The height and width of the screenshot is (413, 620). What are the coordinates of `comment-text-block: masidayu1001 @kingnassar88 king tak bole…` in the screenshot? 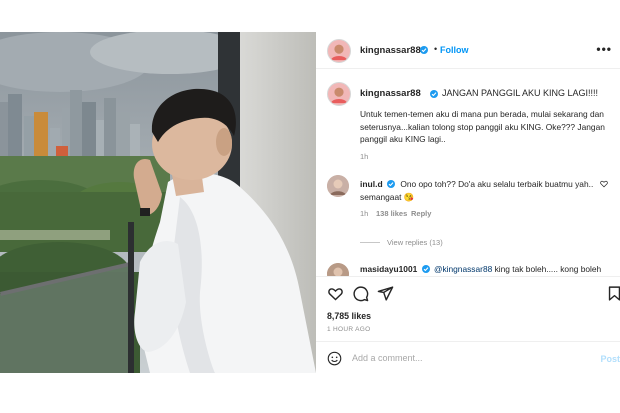 It's located at (485, 269).